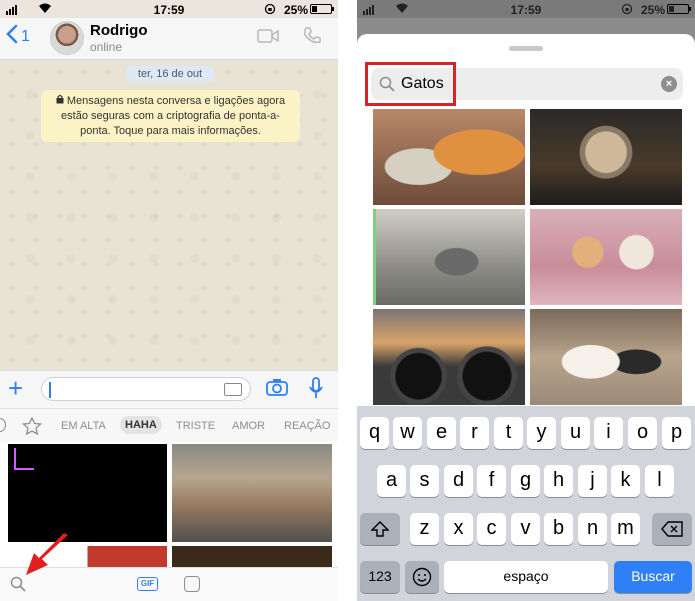 The width and height of the screenshot is (695, 601). What do you see at coordinates (575, 433) in the screenshot?
I see `key-u: u` at bounding box center [575, 433].